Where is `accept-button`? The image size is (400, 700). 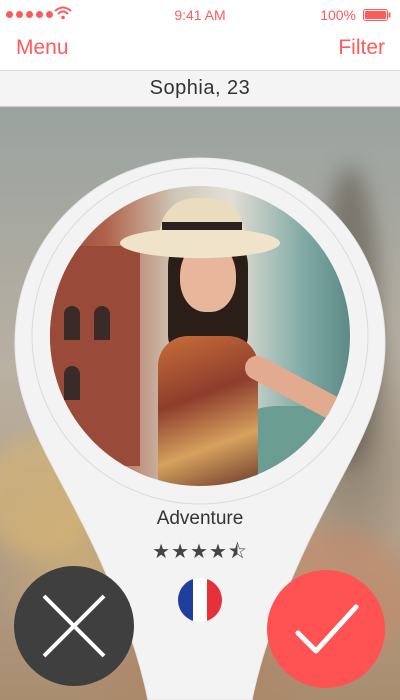 accept-button is located at coordinates (326, 629).